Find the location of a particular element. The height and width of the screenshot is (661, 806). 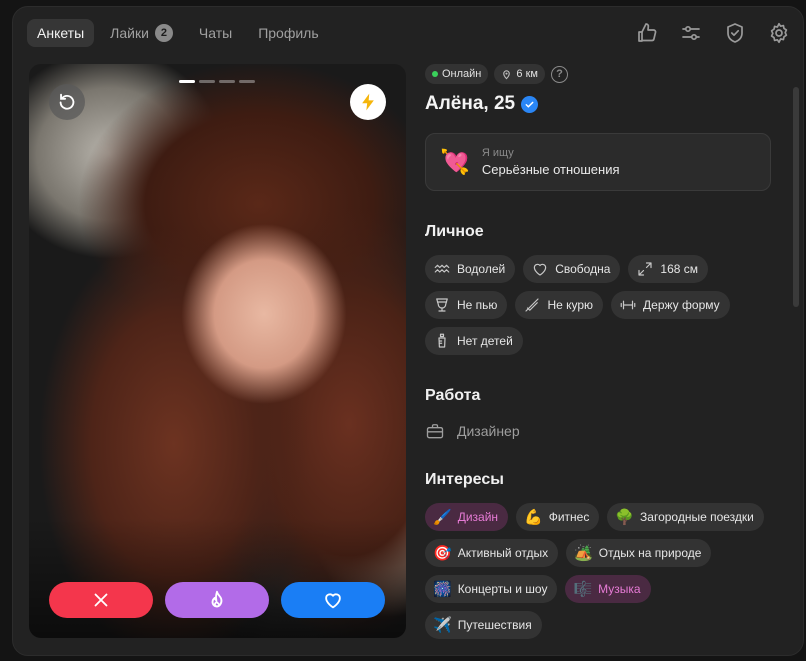

chip-label: Отдых на природе is located at coordinates (650, 553).